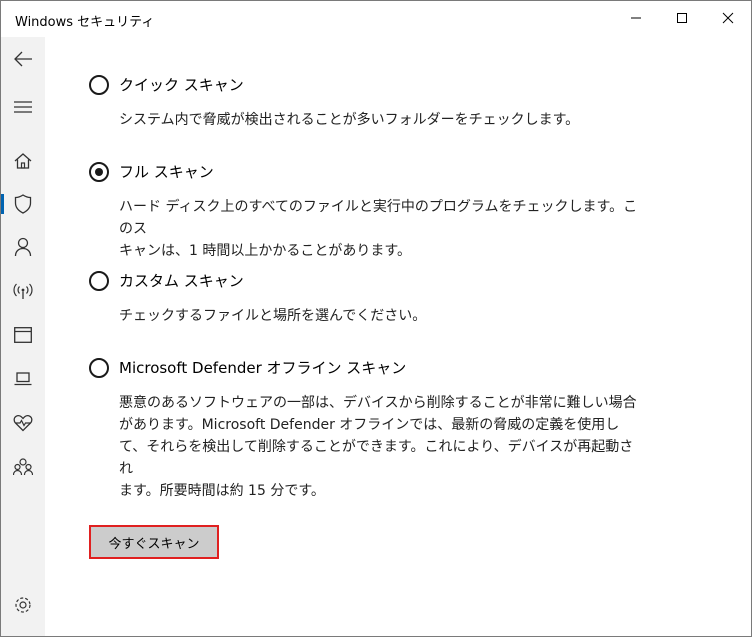  I want to click on nav-device-security, so click(23, 379).